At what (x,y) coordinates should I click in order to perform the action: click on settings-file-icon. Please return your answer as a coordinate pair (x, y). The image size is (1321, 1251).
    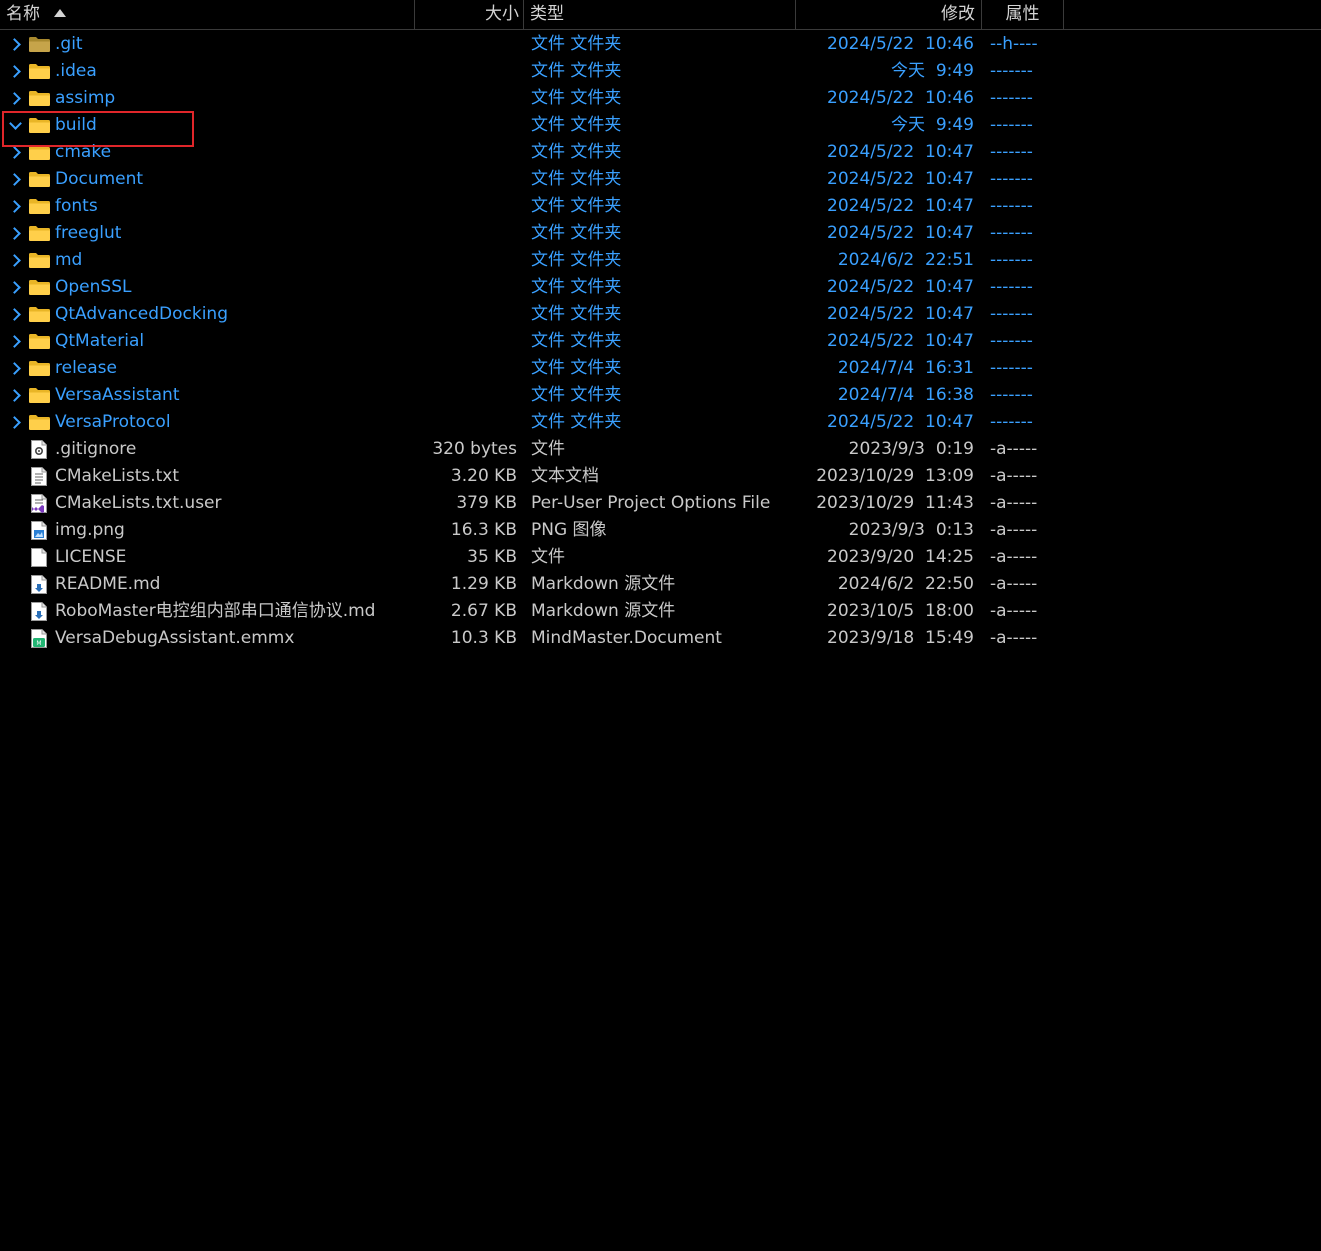
    Looking at the image, I should click on (40, 449).